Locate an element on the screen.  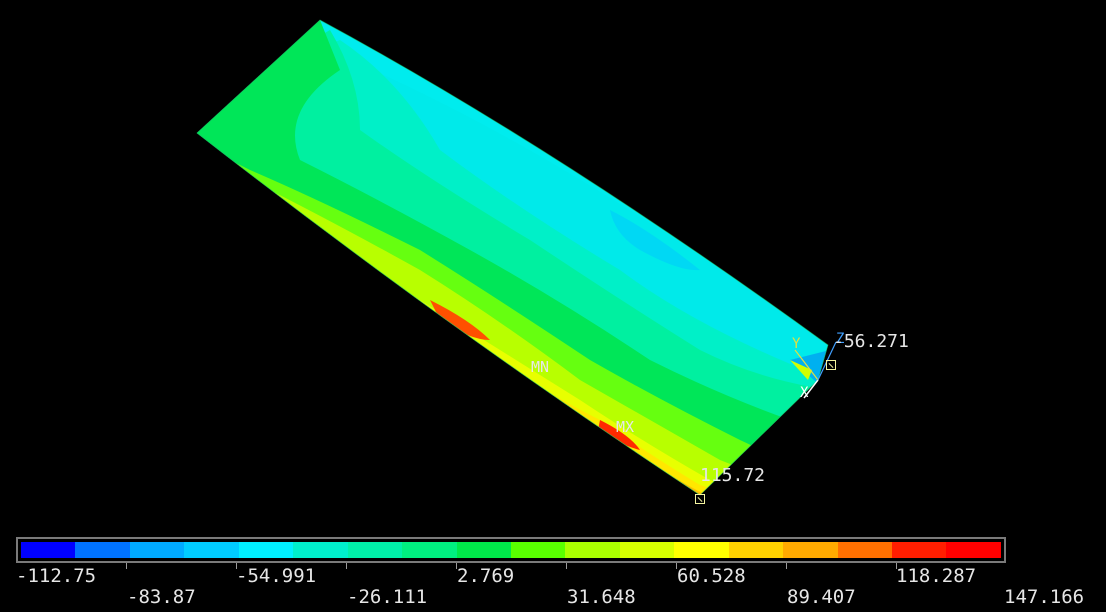
legend-label-top: -112.75 is located at coordinates (56, 576).